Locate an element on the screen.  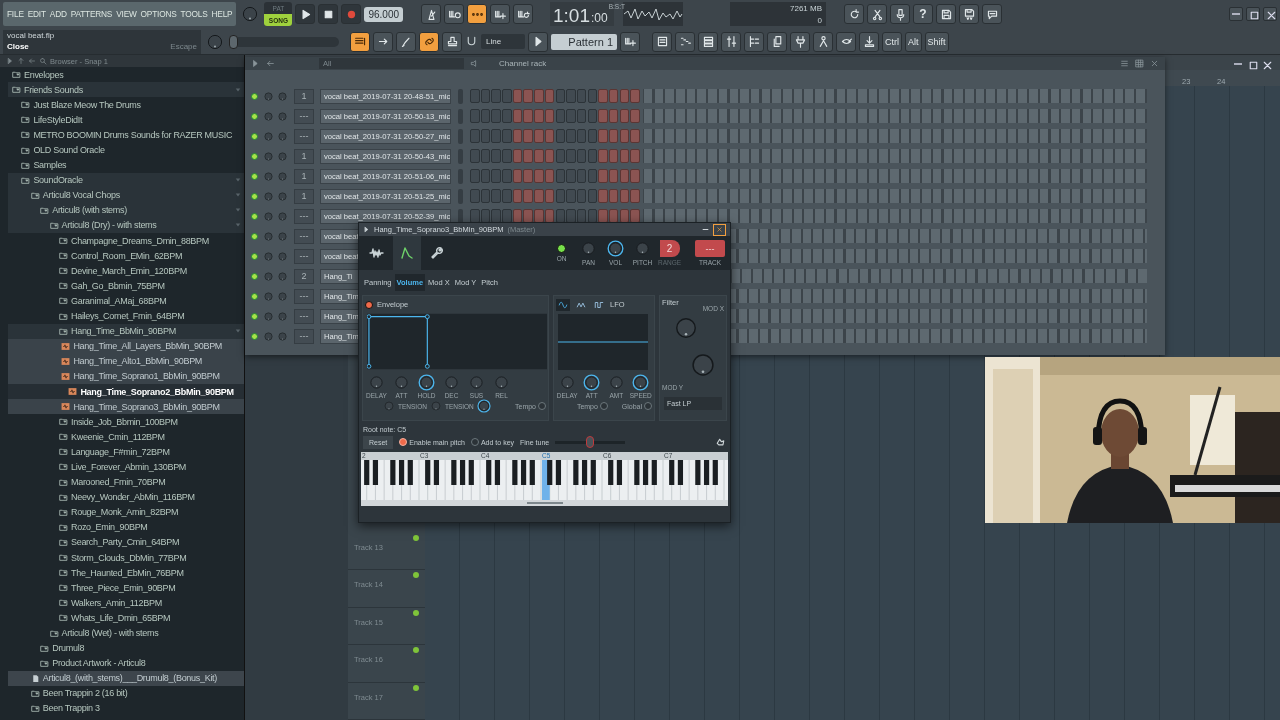
browser-item: Marooned_Fmin_70BPM is located at coordinates (126, 482).